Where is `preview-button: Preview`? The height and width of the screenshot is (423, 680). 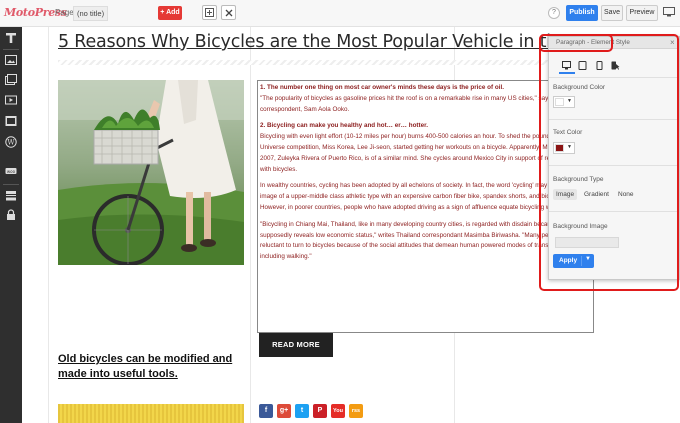
preview-button: Preview is located at coordinates (642, 13).